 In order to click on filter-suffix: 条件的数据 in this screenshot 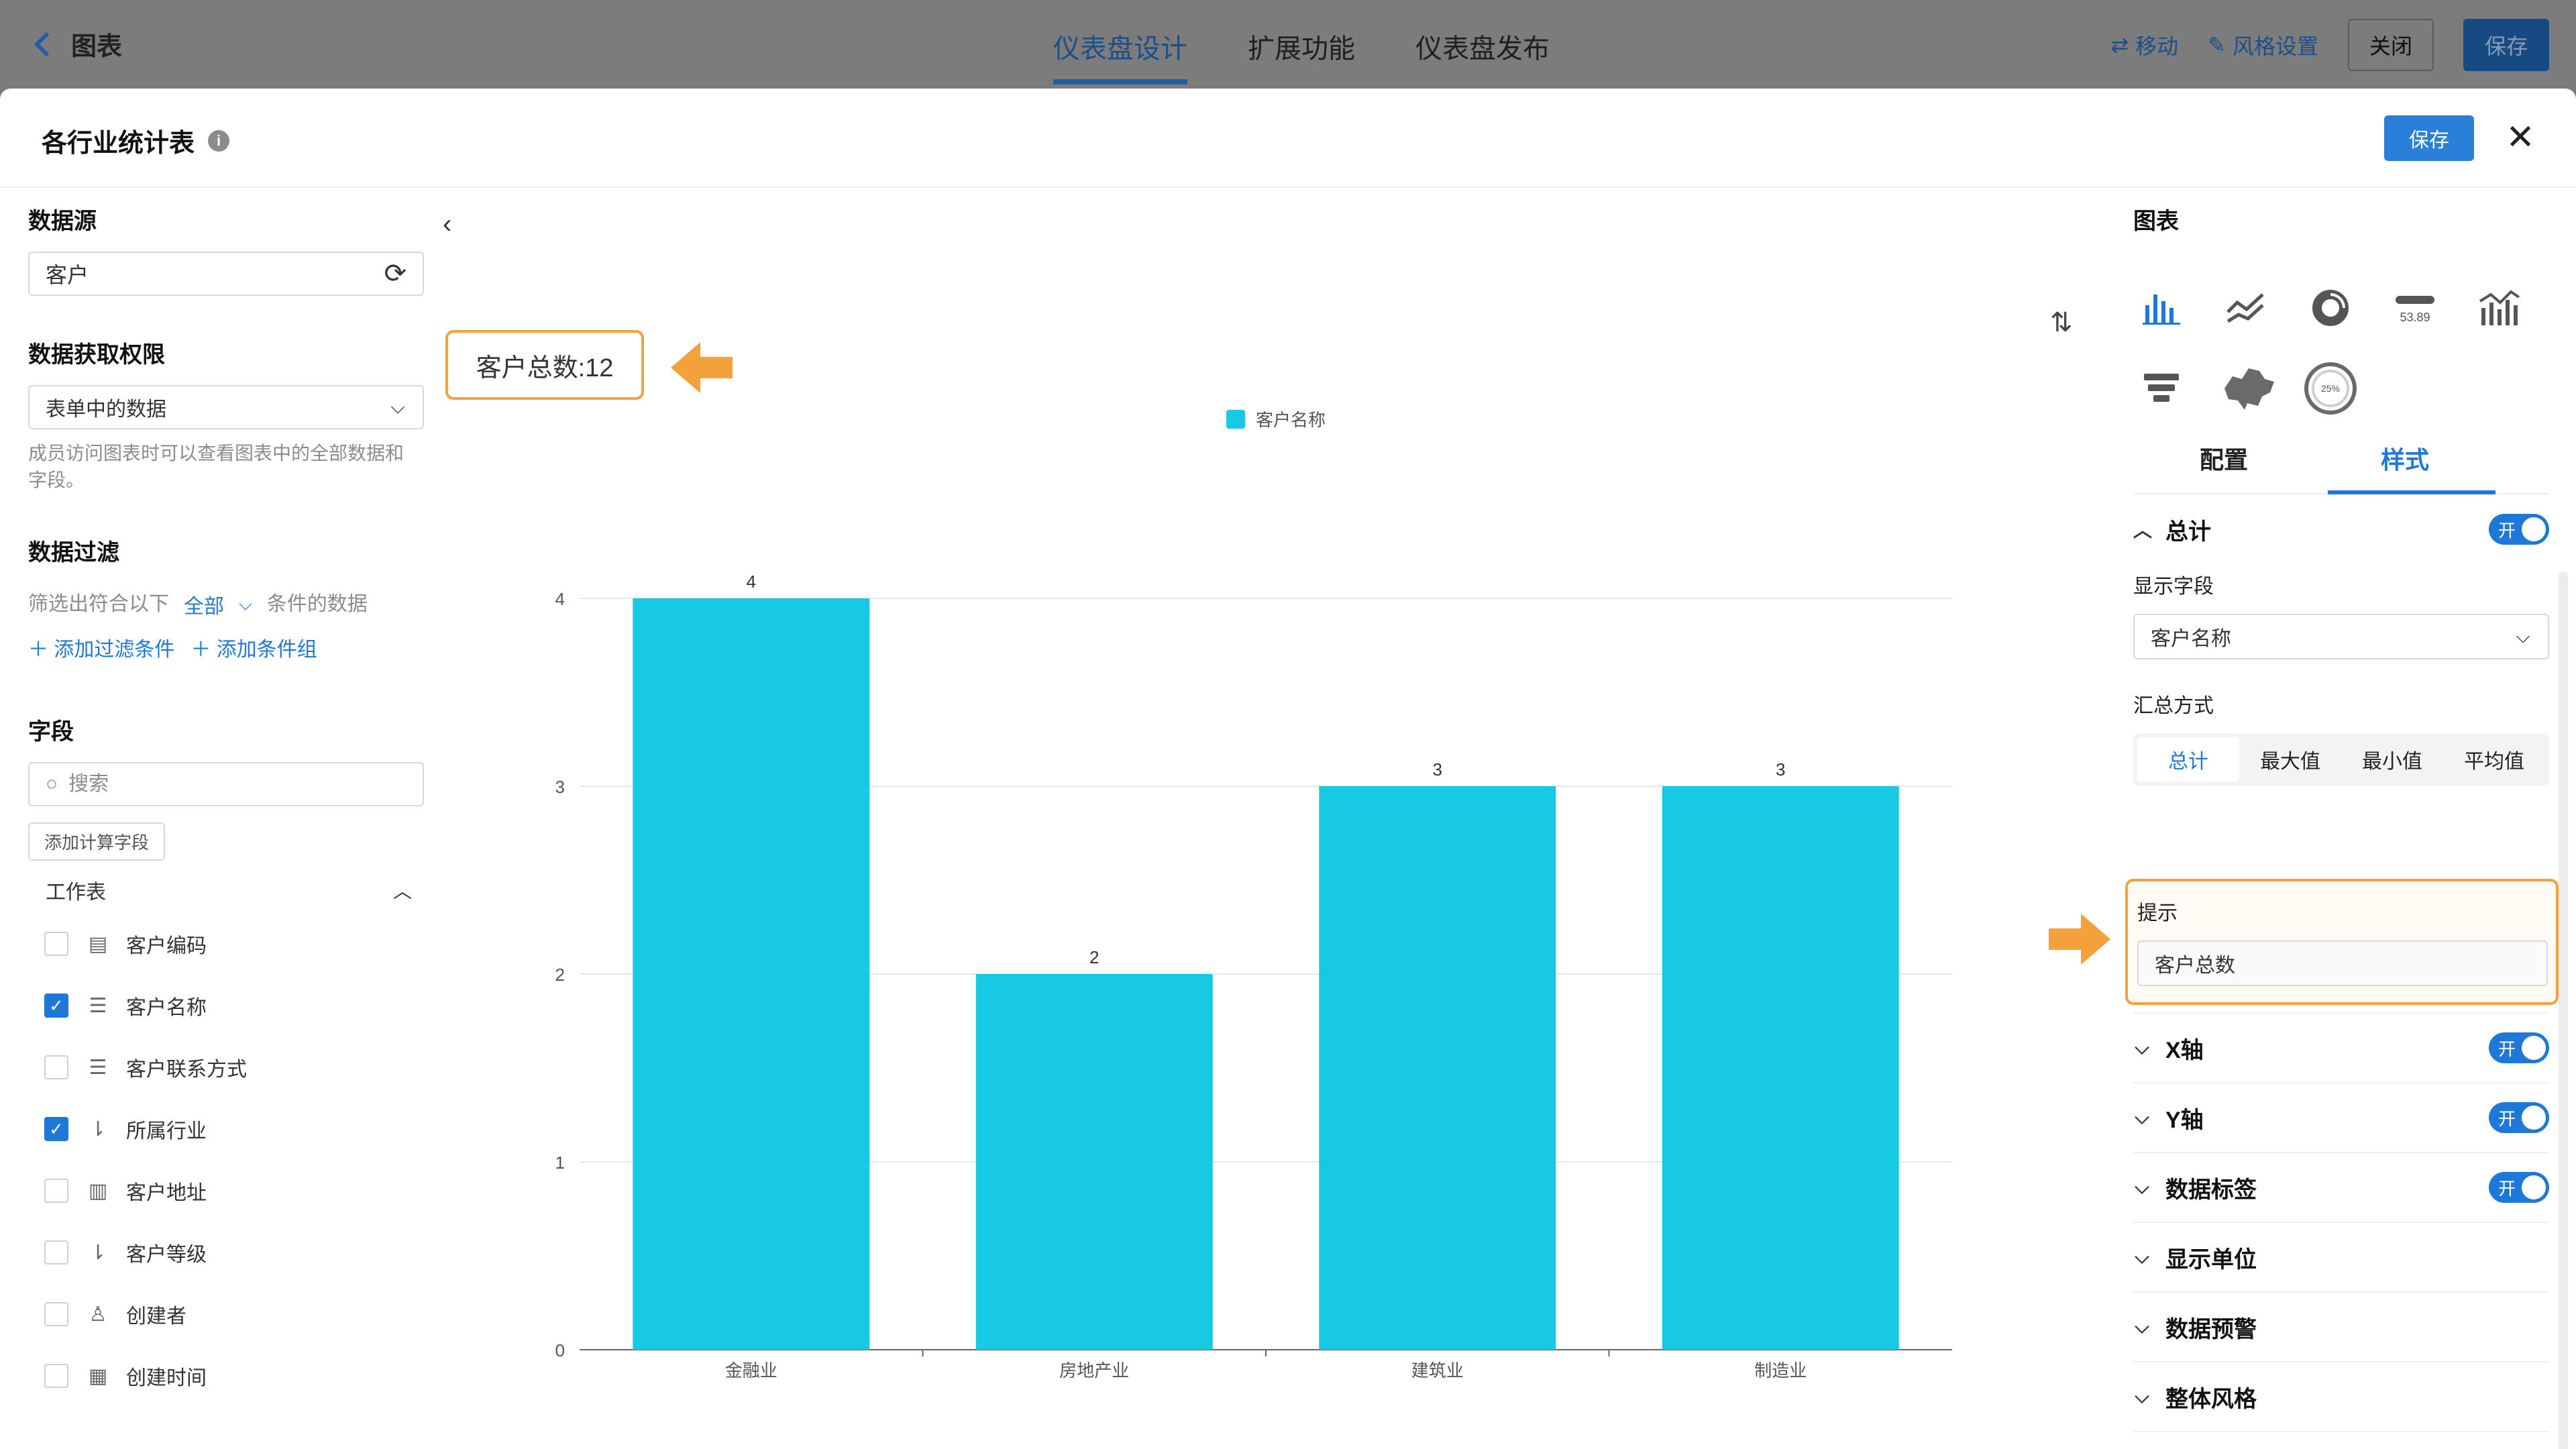, I will do `click(317, 604)`.